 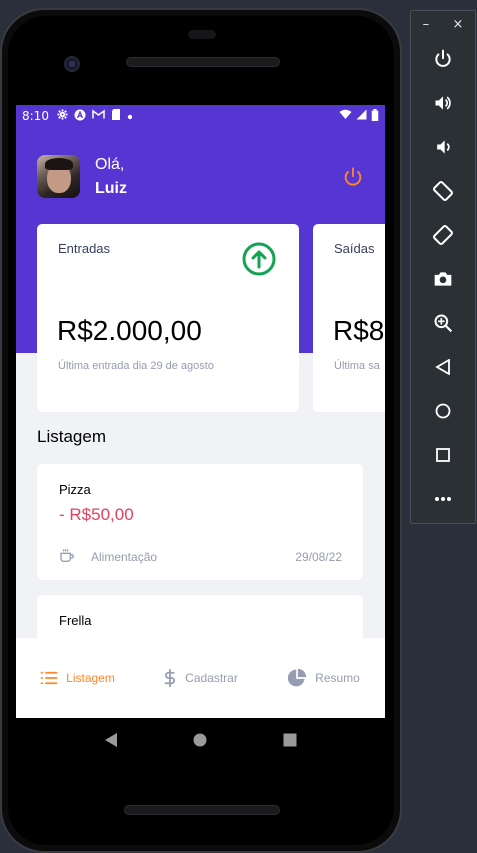 I want to click on listing-title: Listagem, so click(x=71, y=436).